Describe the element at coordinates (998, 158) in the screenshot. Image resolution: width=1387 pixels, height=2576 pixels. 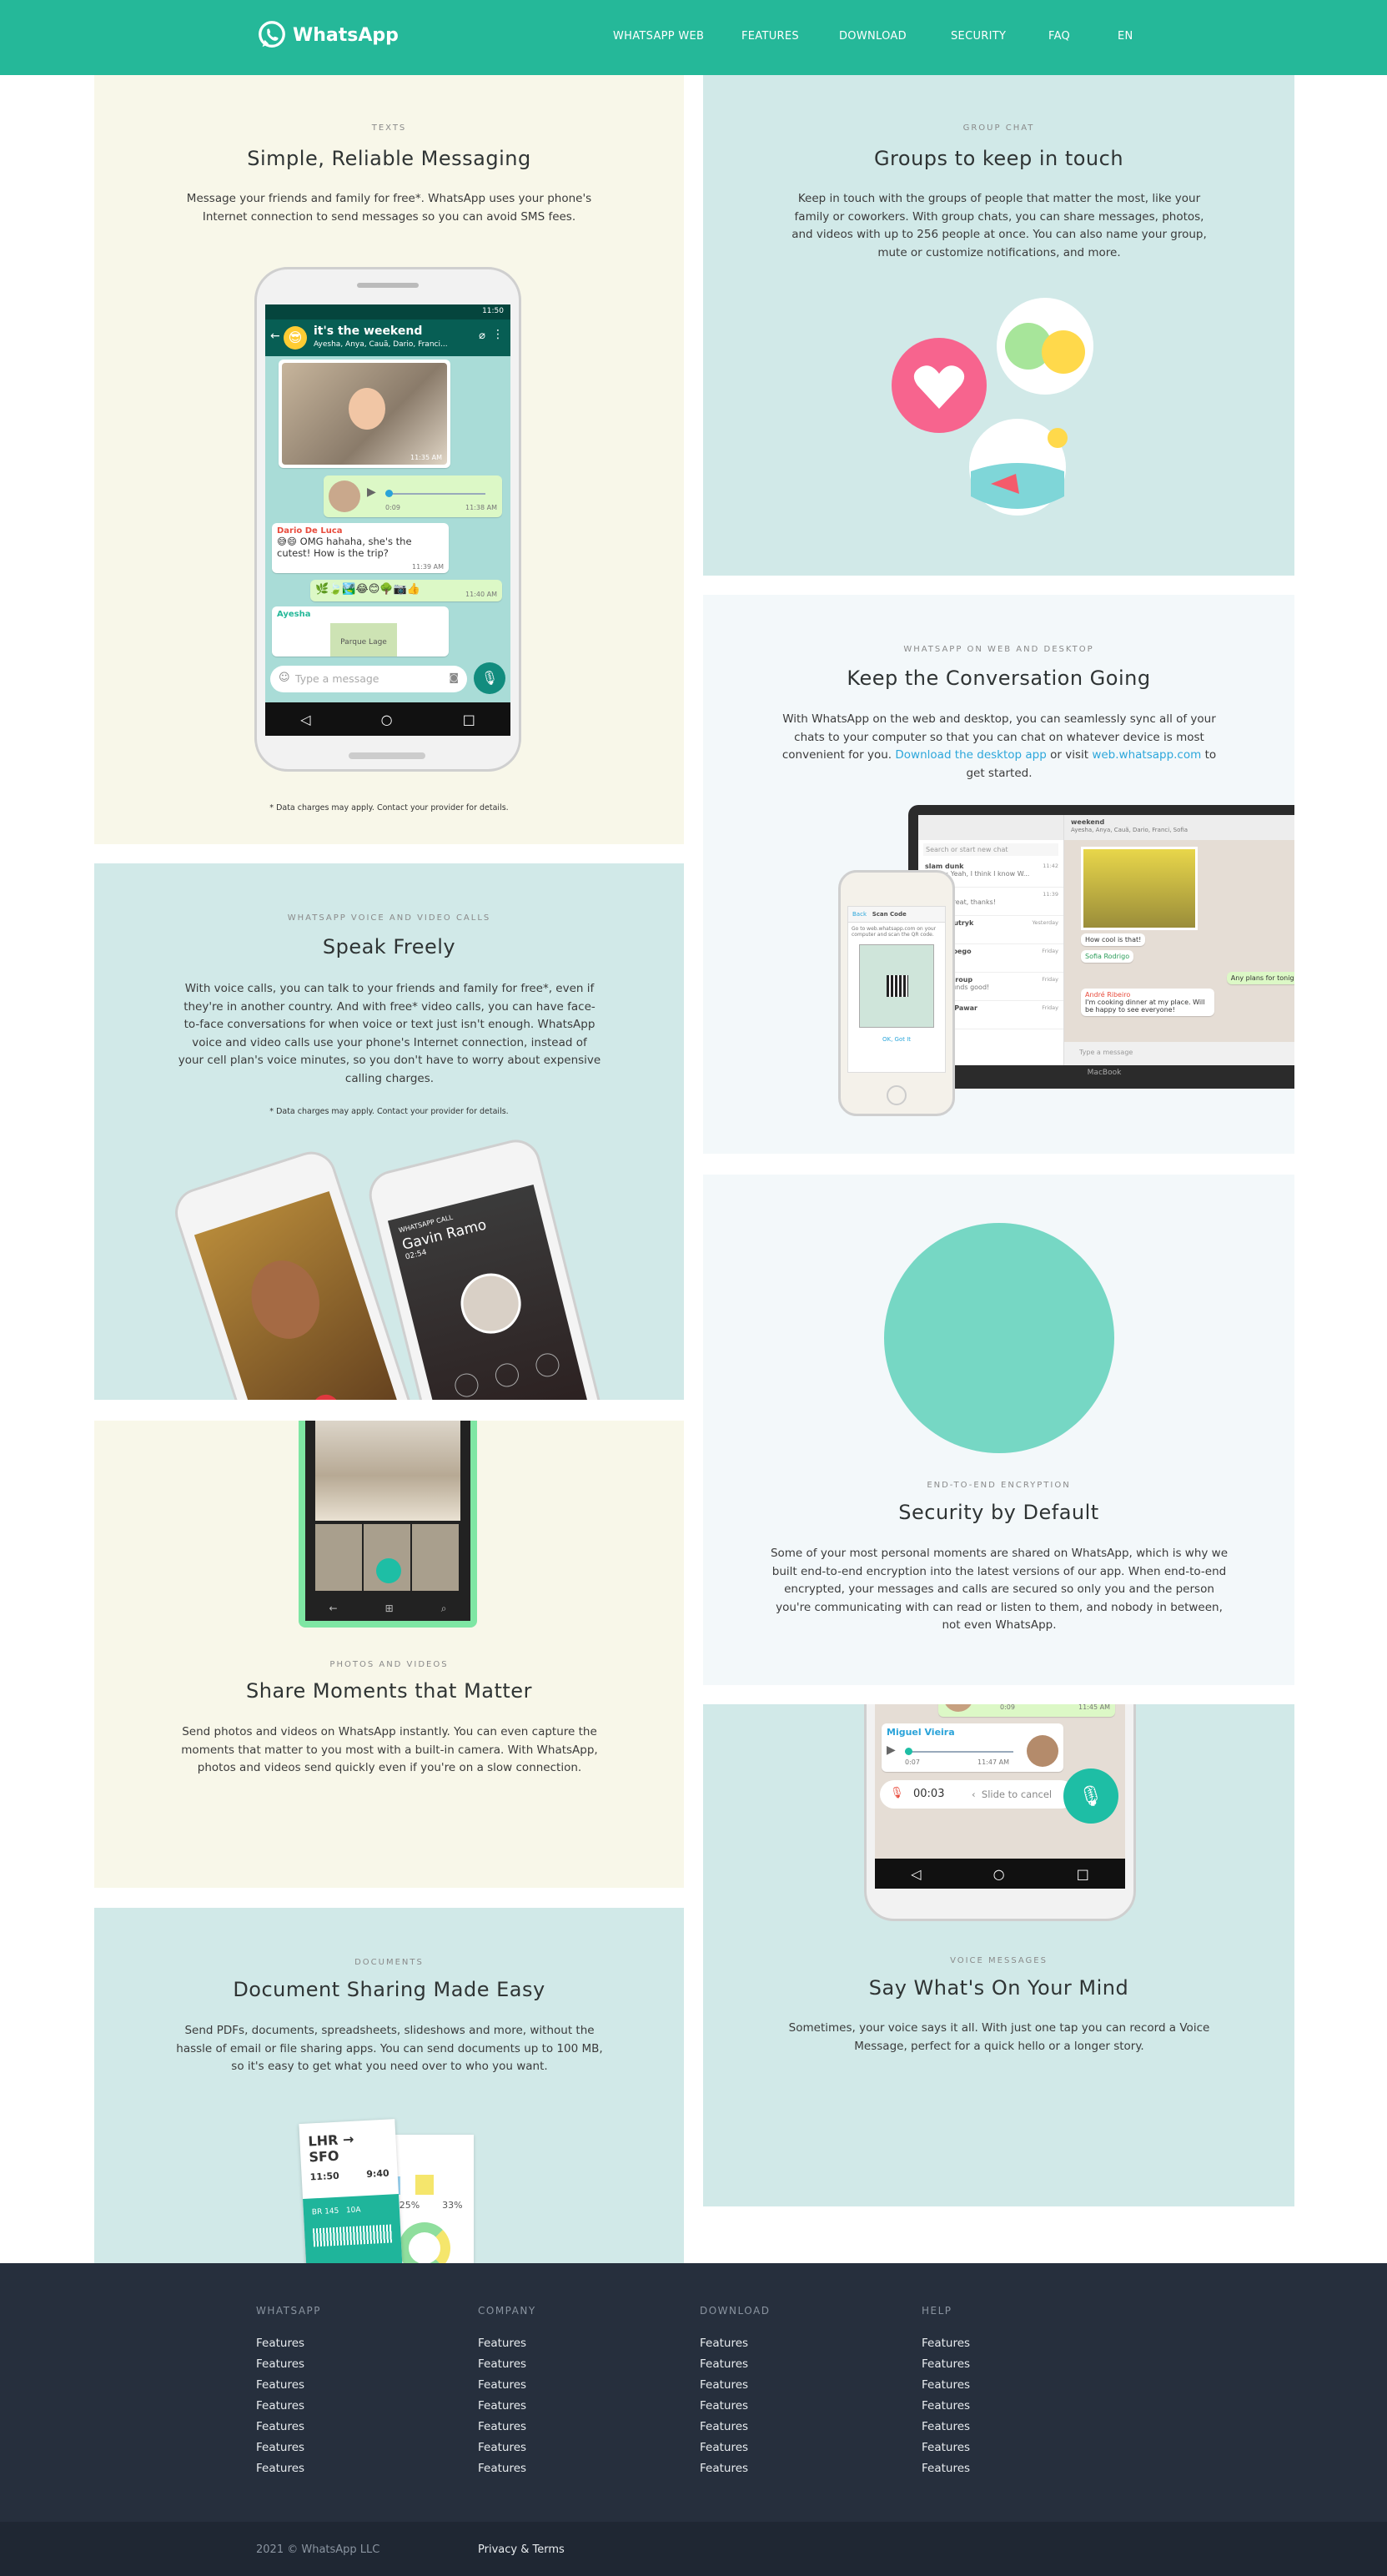
I see `section-title: Groups to keep in touch` at that location.